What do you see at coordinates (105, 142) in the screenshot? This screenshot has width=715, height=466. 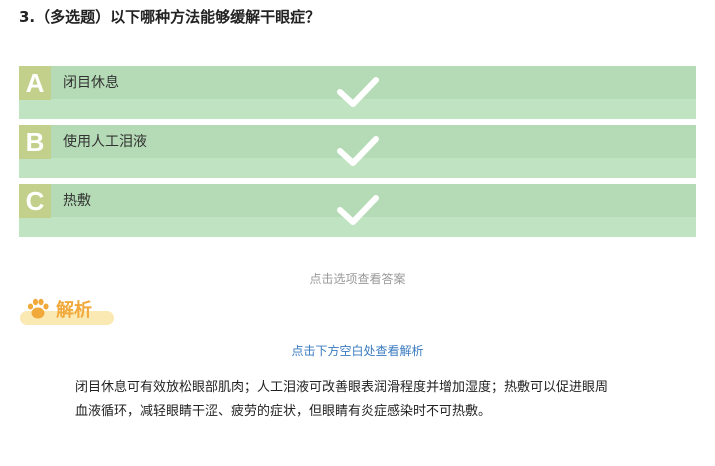 I see `option-text: 使用人工泪液` at bounding box center [105, 142].